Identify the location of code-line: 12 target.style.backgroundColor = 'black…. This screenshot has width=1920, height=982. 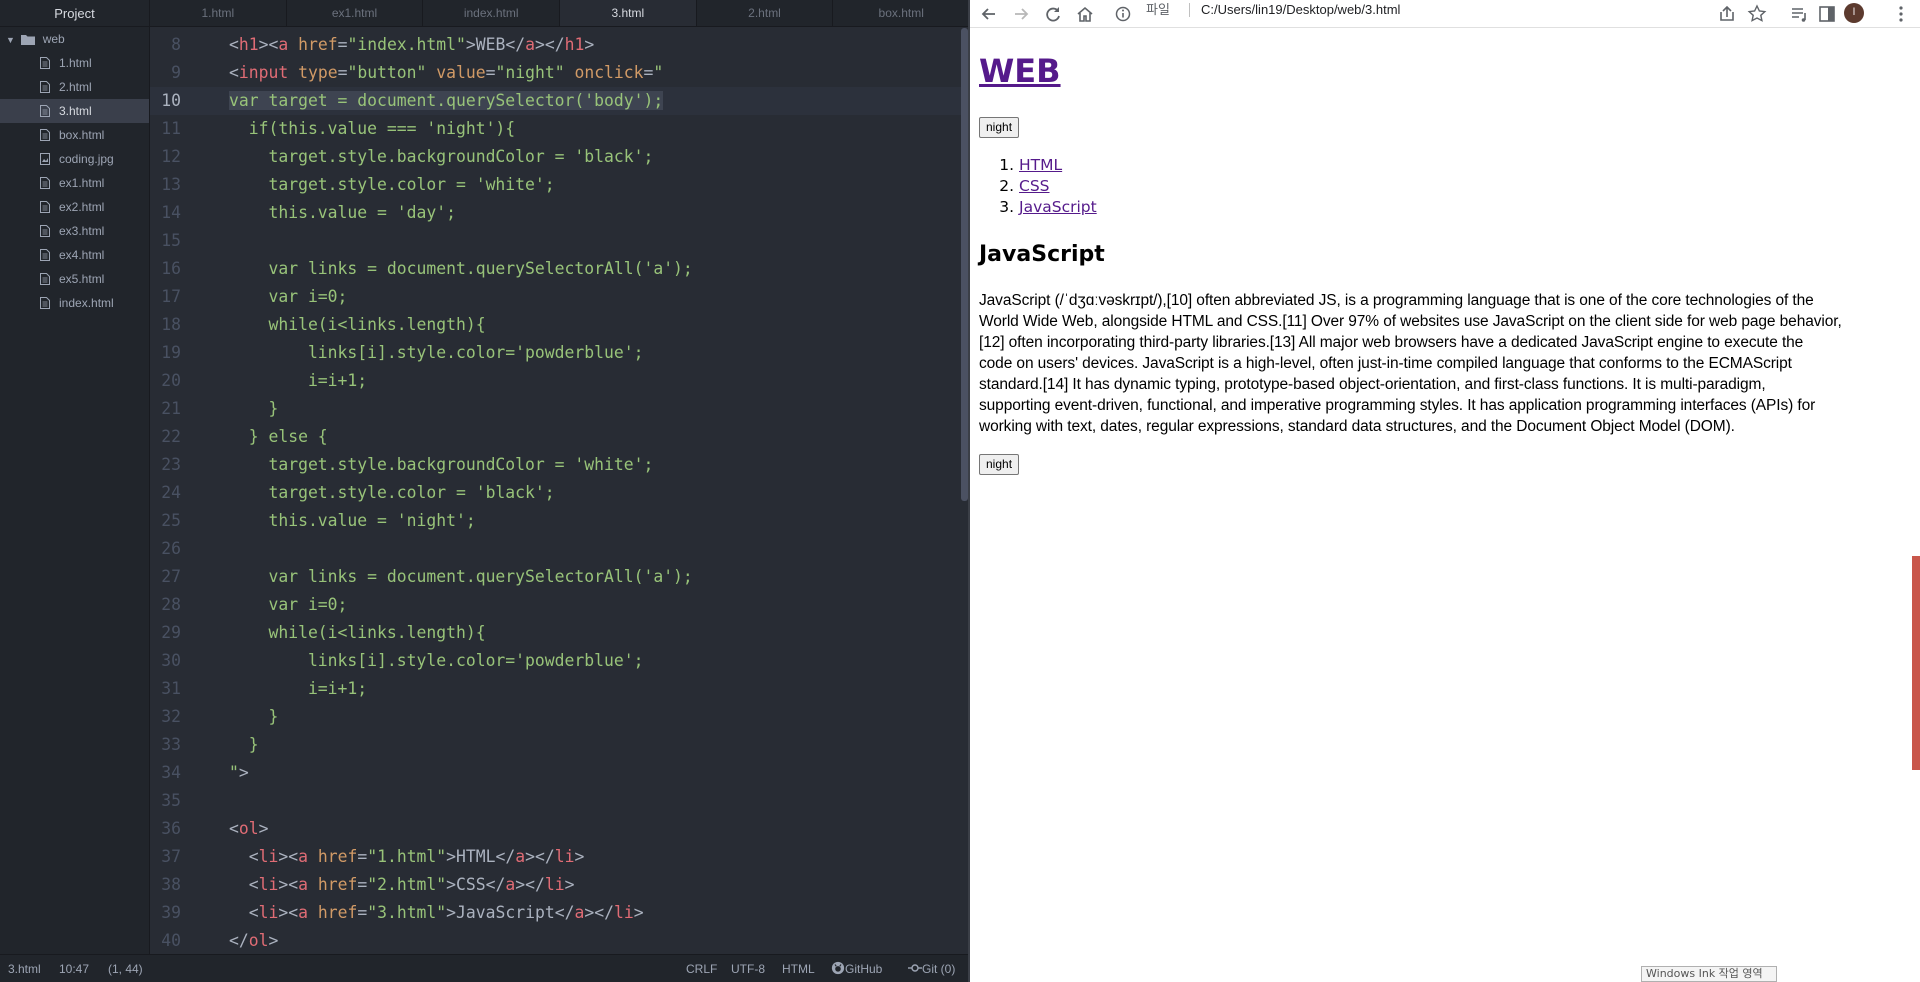
(559, 157).